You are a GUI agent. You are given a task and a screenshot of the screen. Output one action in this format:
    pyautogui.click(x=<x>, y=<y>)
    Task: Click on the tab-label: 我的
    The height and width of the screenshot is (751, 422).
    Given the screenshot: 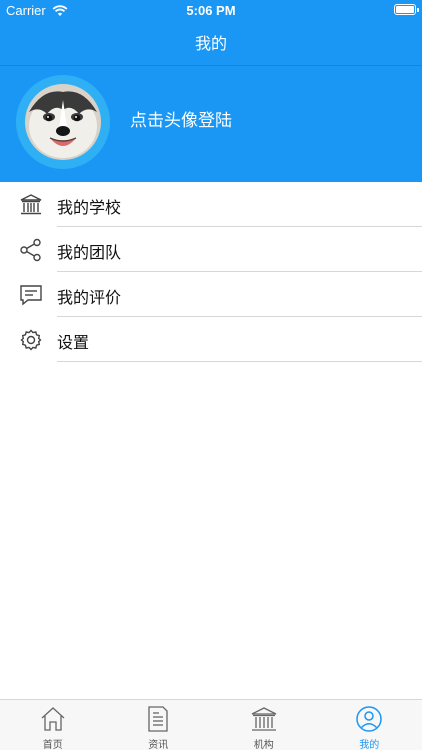 What is the action you would take?
    pyautogui.click(x=369, y=743)
    